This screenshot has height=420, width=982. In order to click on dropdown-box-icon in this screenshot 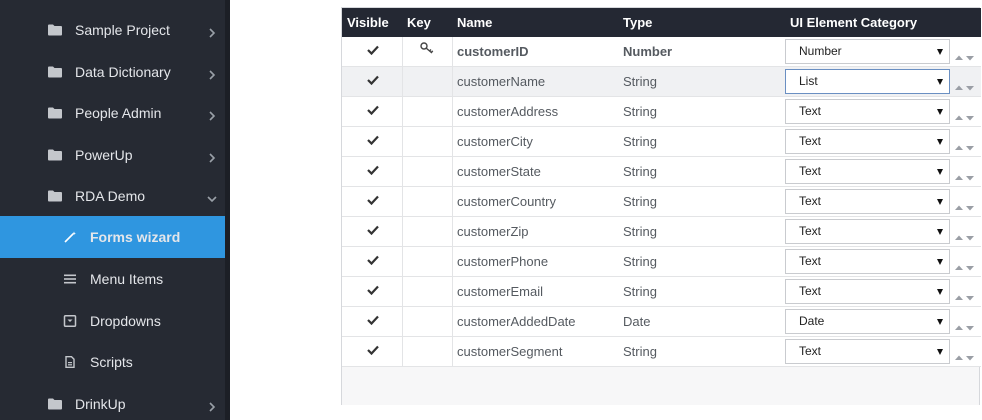, I will do `click(70, 321)`.